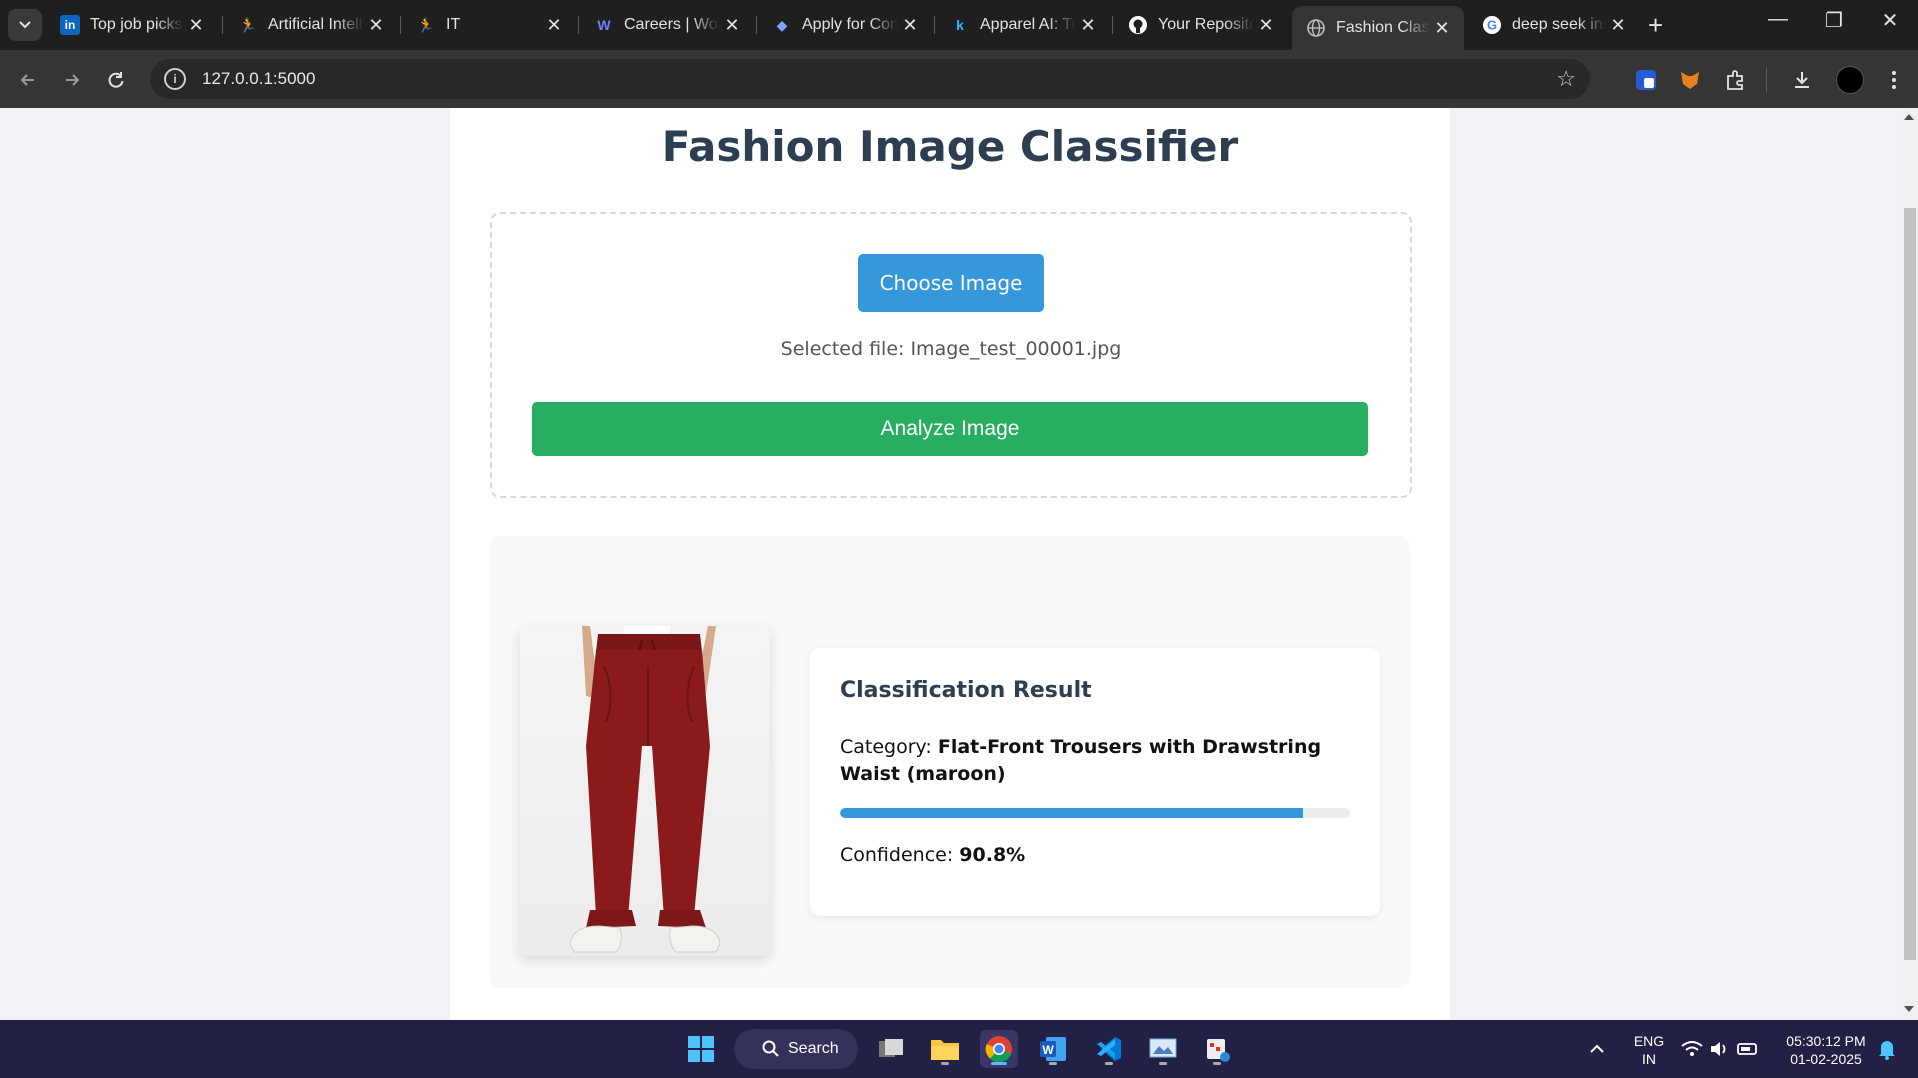 The image size is (1918, 1078). What do you see at coordinates (175, 79) in the screenshot?
I see `site-info-icon: i` at bounding box center [175, 79].